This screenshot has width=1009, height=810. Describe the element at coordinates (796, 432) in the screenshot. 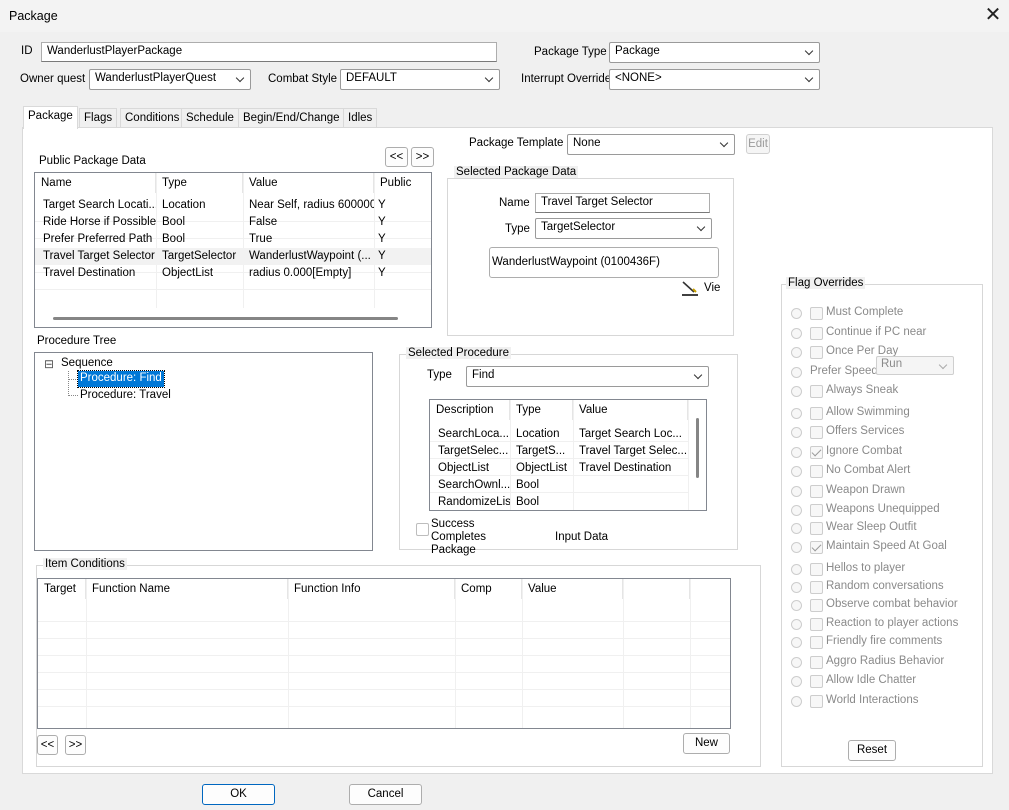

I see `override-radio-offers-services` at that location.